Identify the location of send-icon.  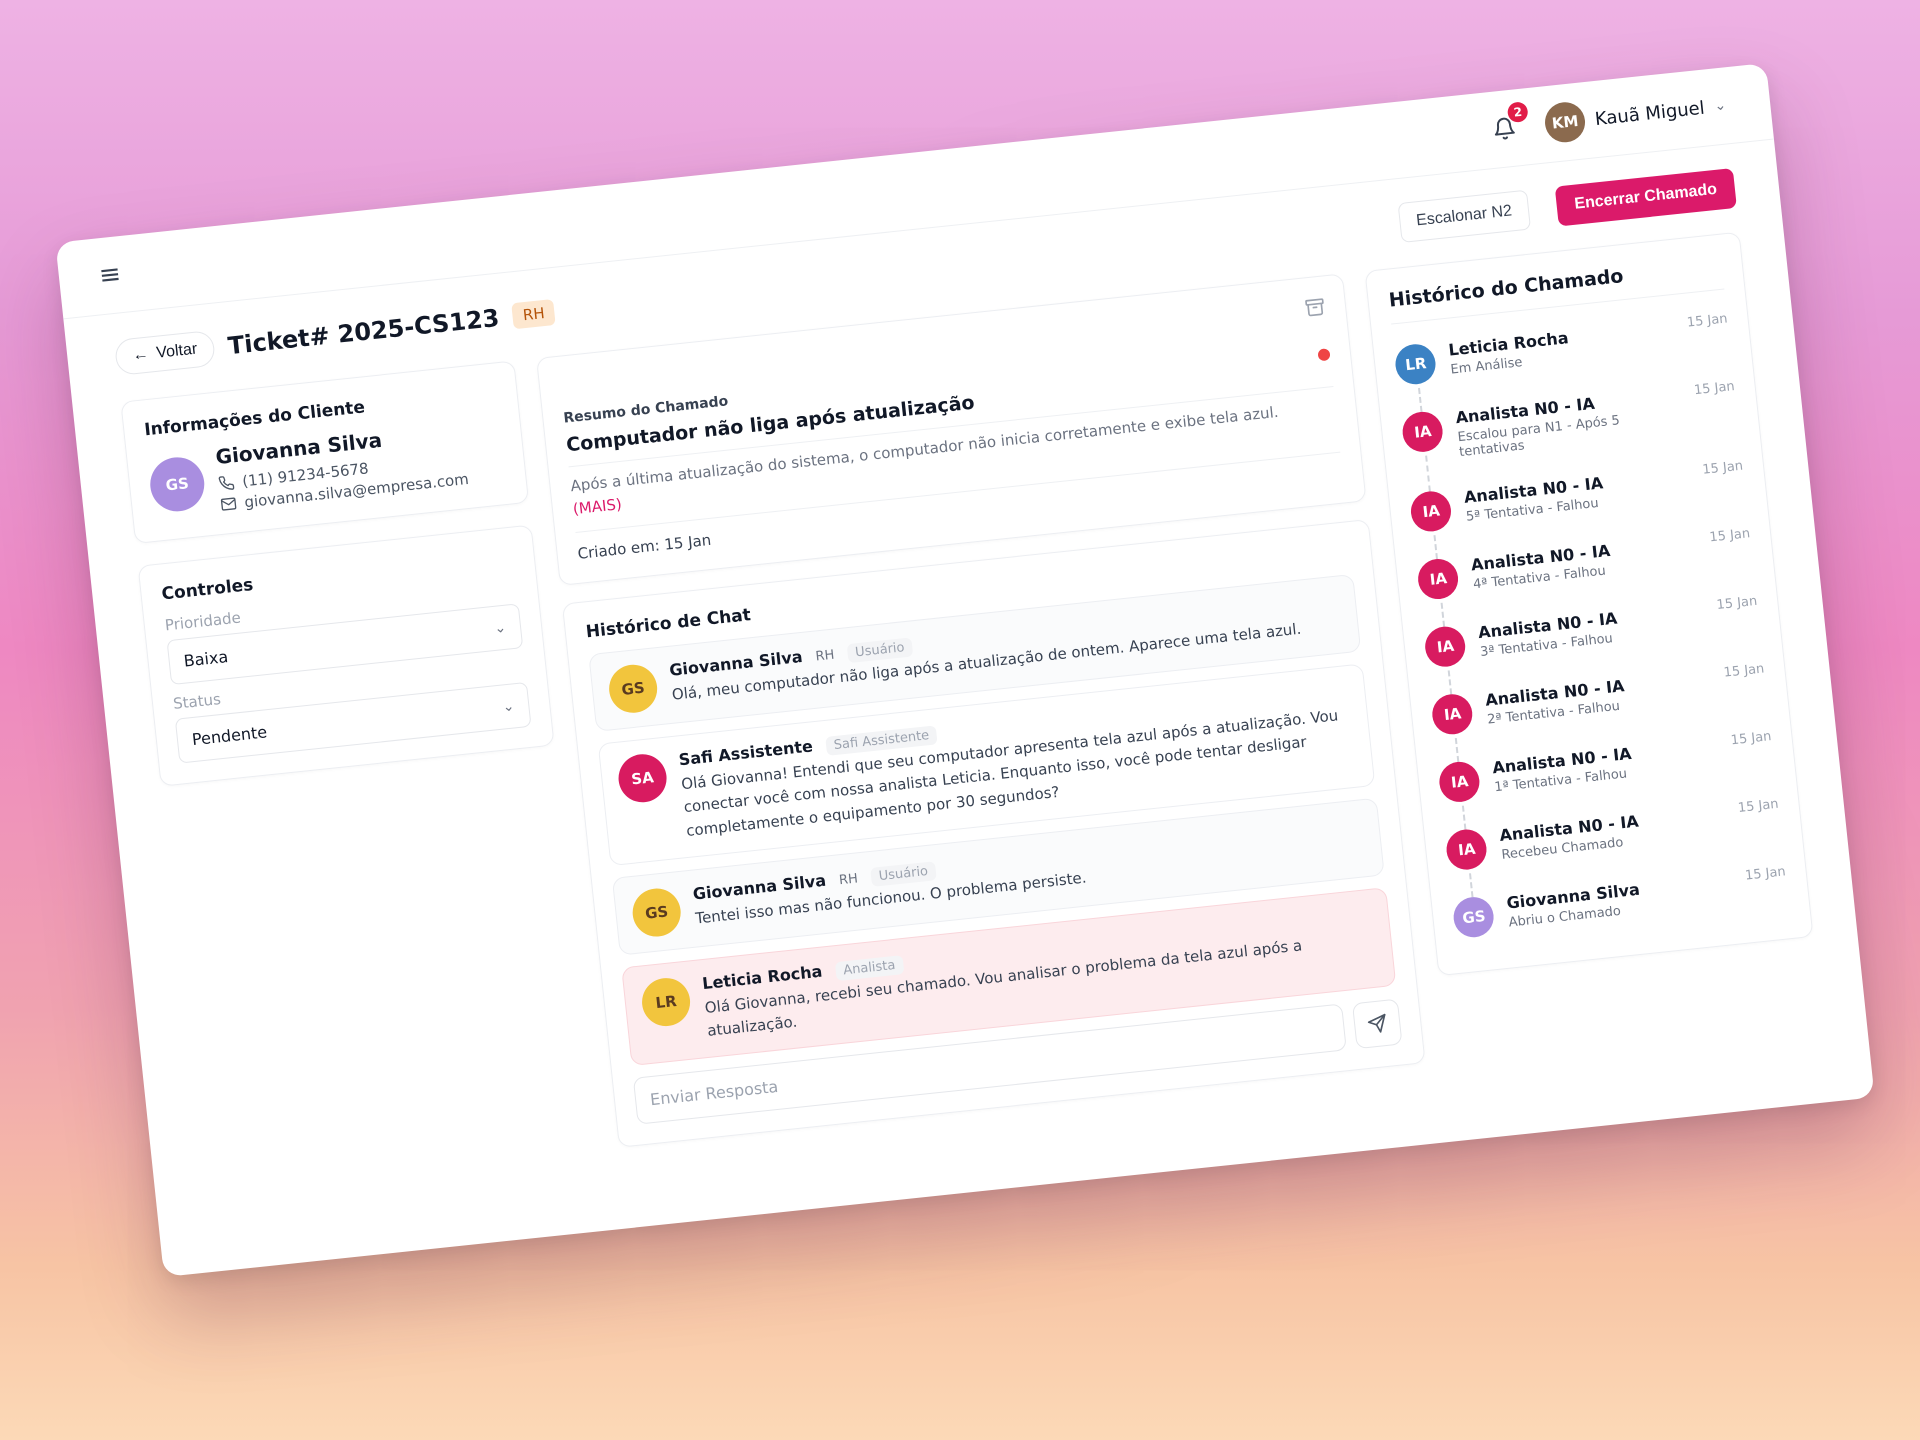
(1377, 1023).